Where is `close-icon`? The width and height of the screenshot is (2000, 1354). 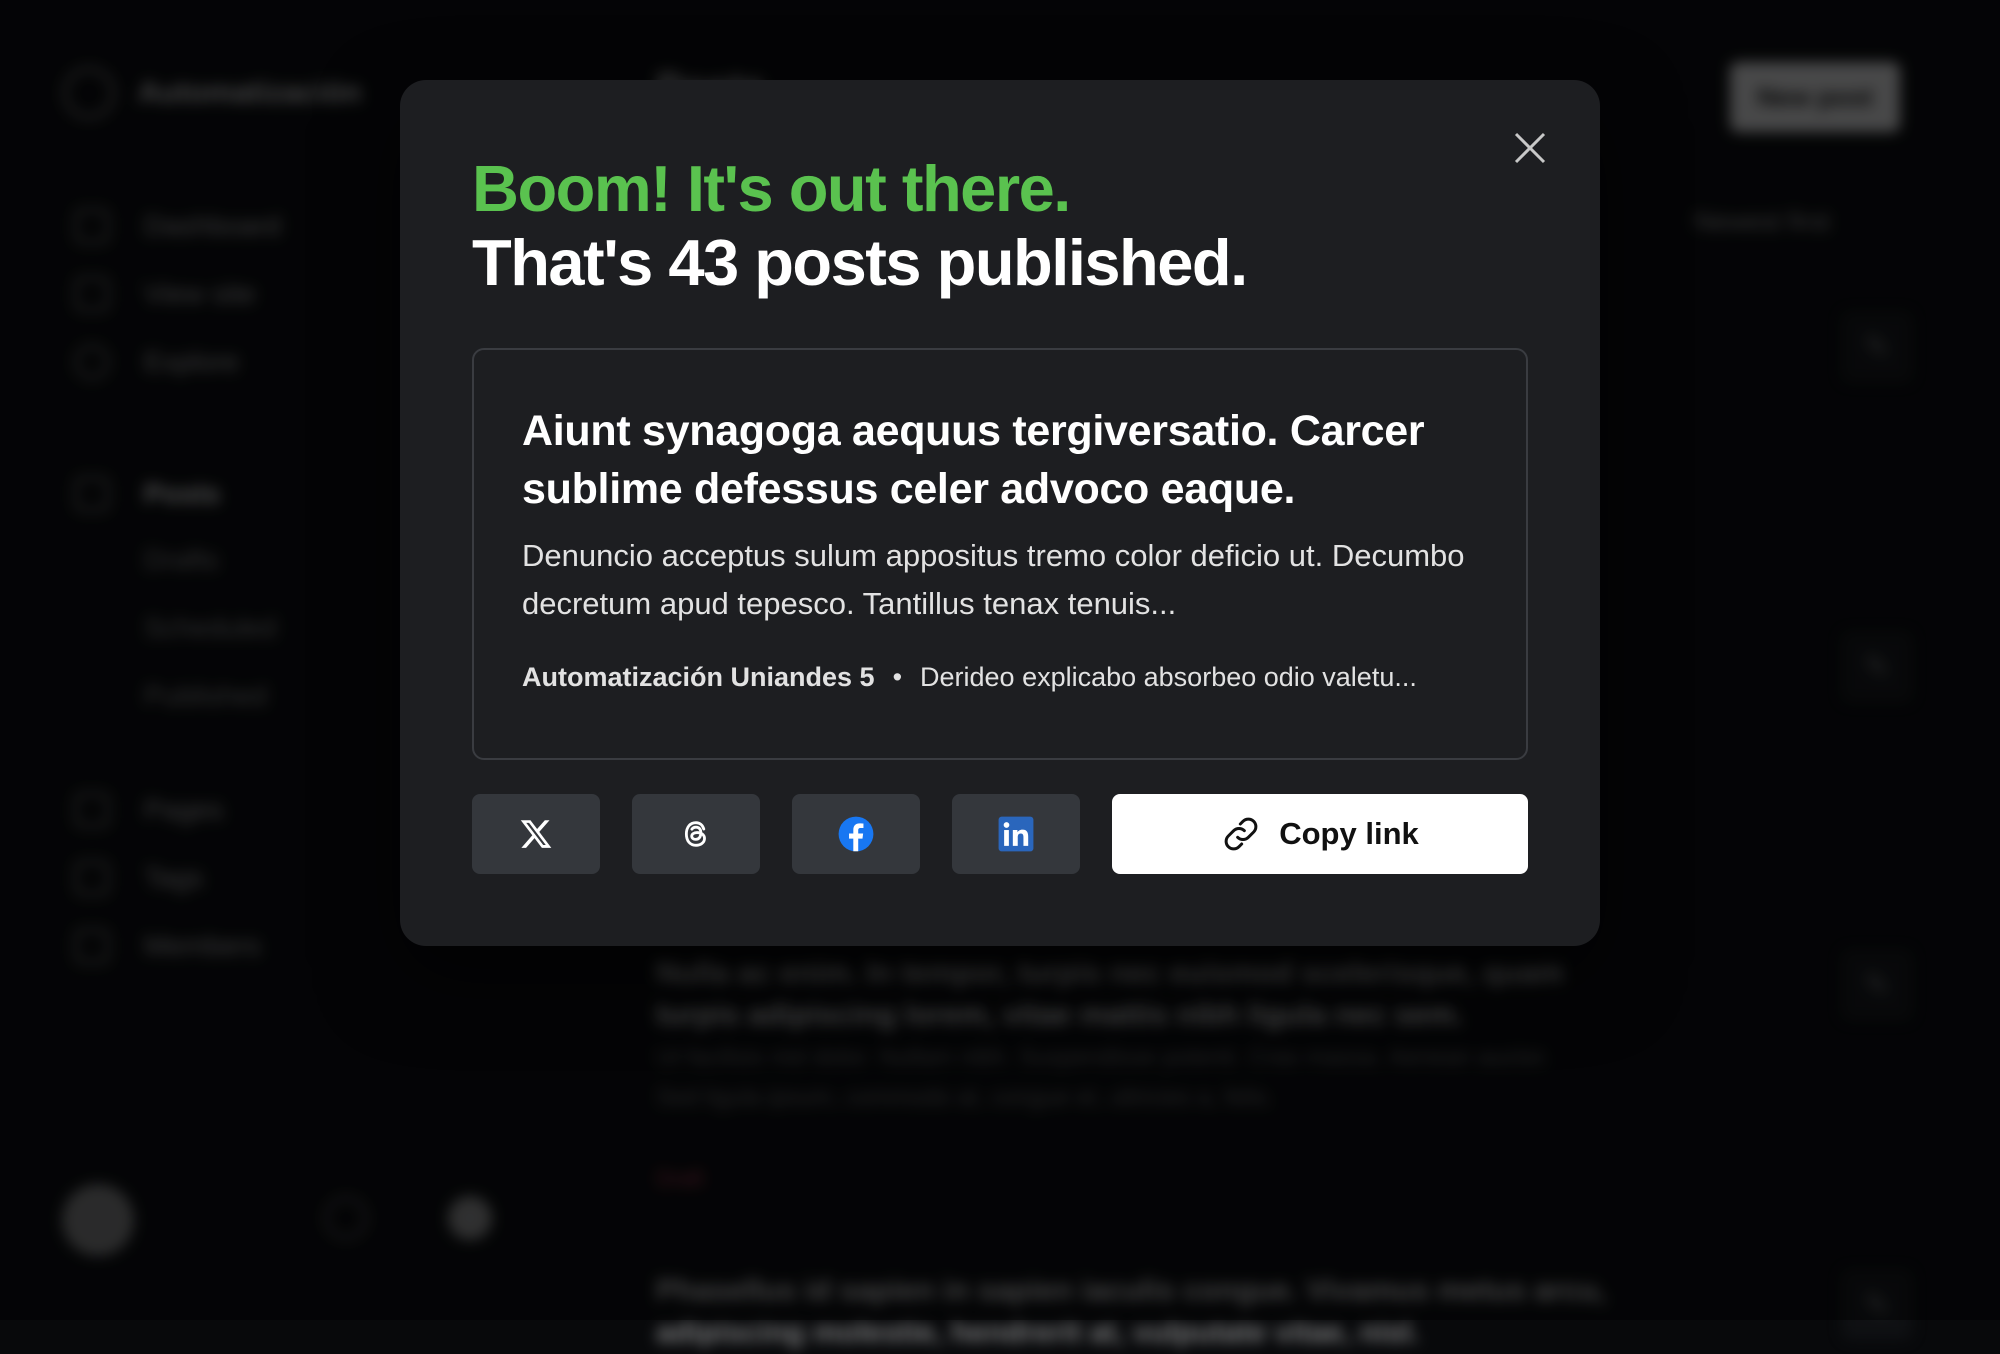 close-icon is located at coordinates (1530, 148).